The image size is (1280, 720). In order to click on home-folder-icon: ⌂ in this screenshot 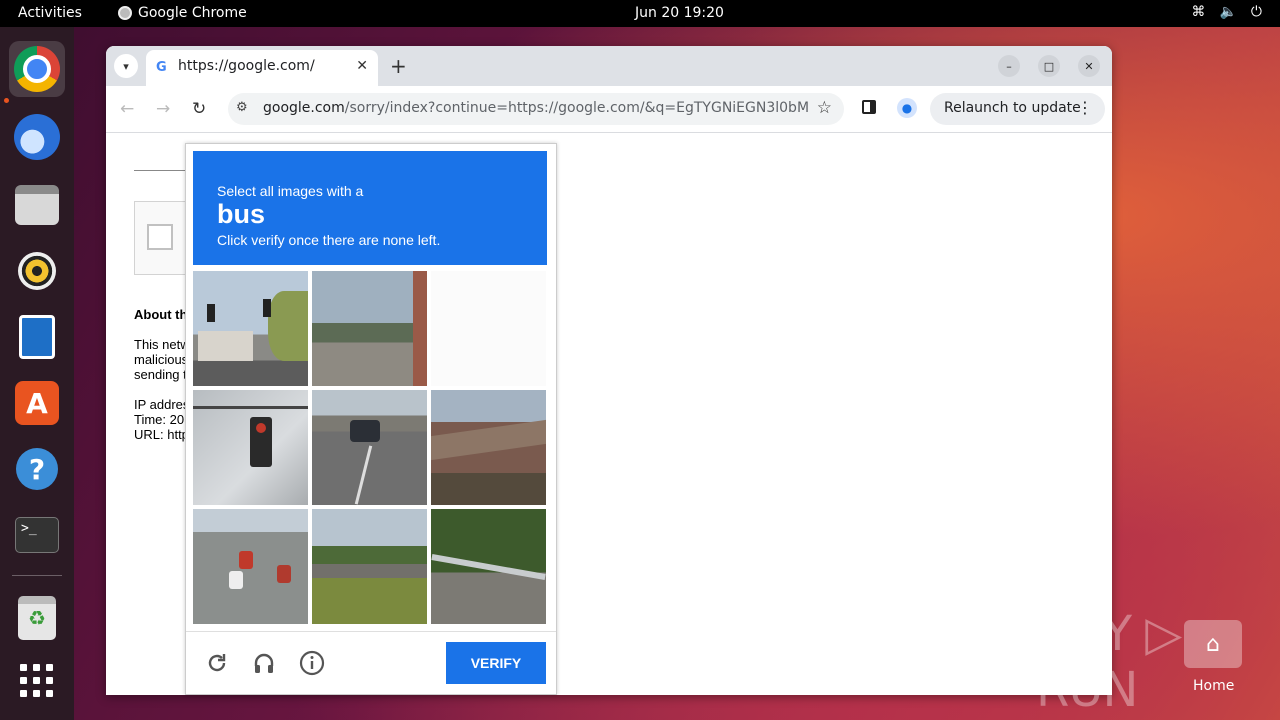, I will do `click(1213, 644)`.